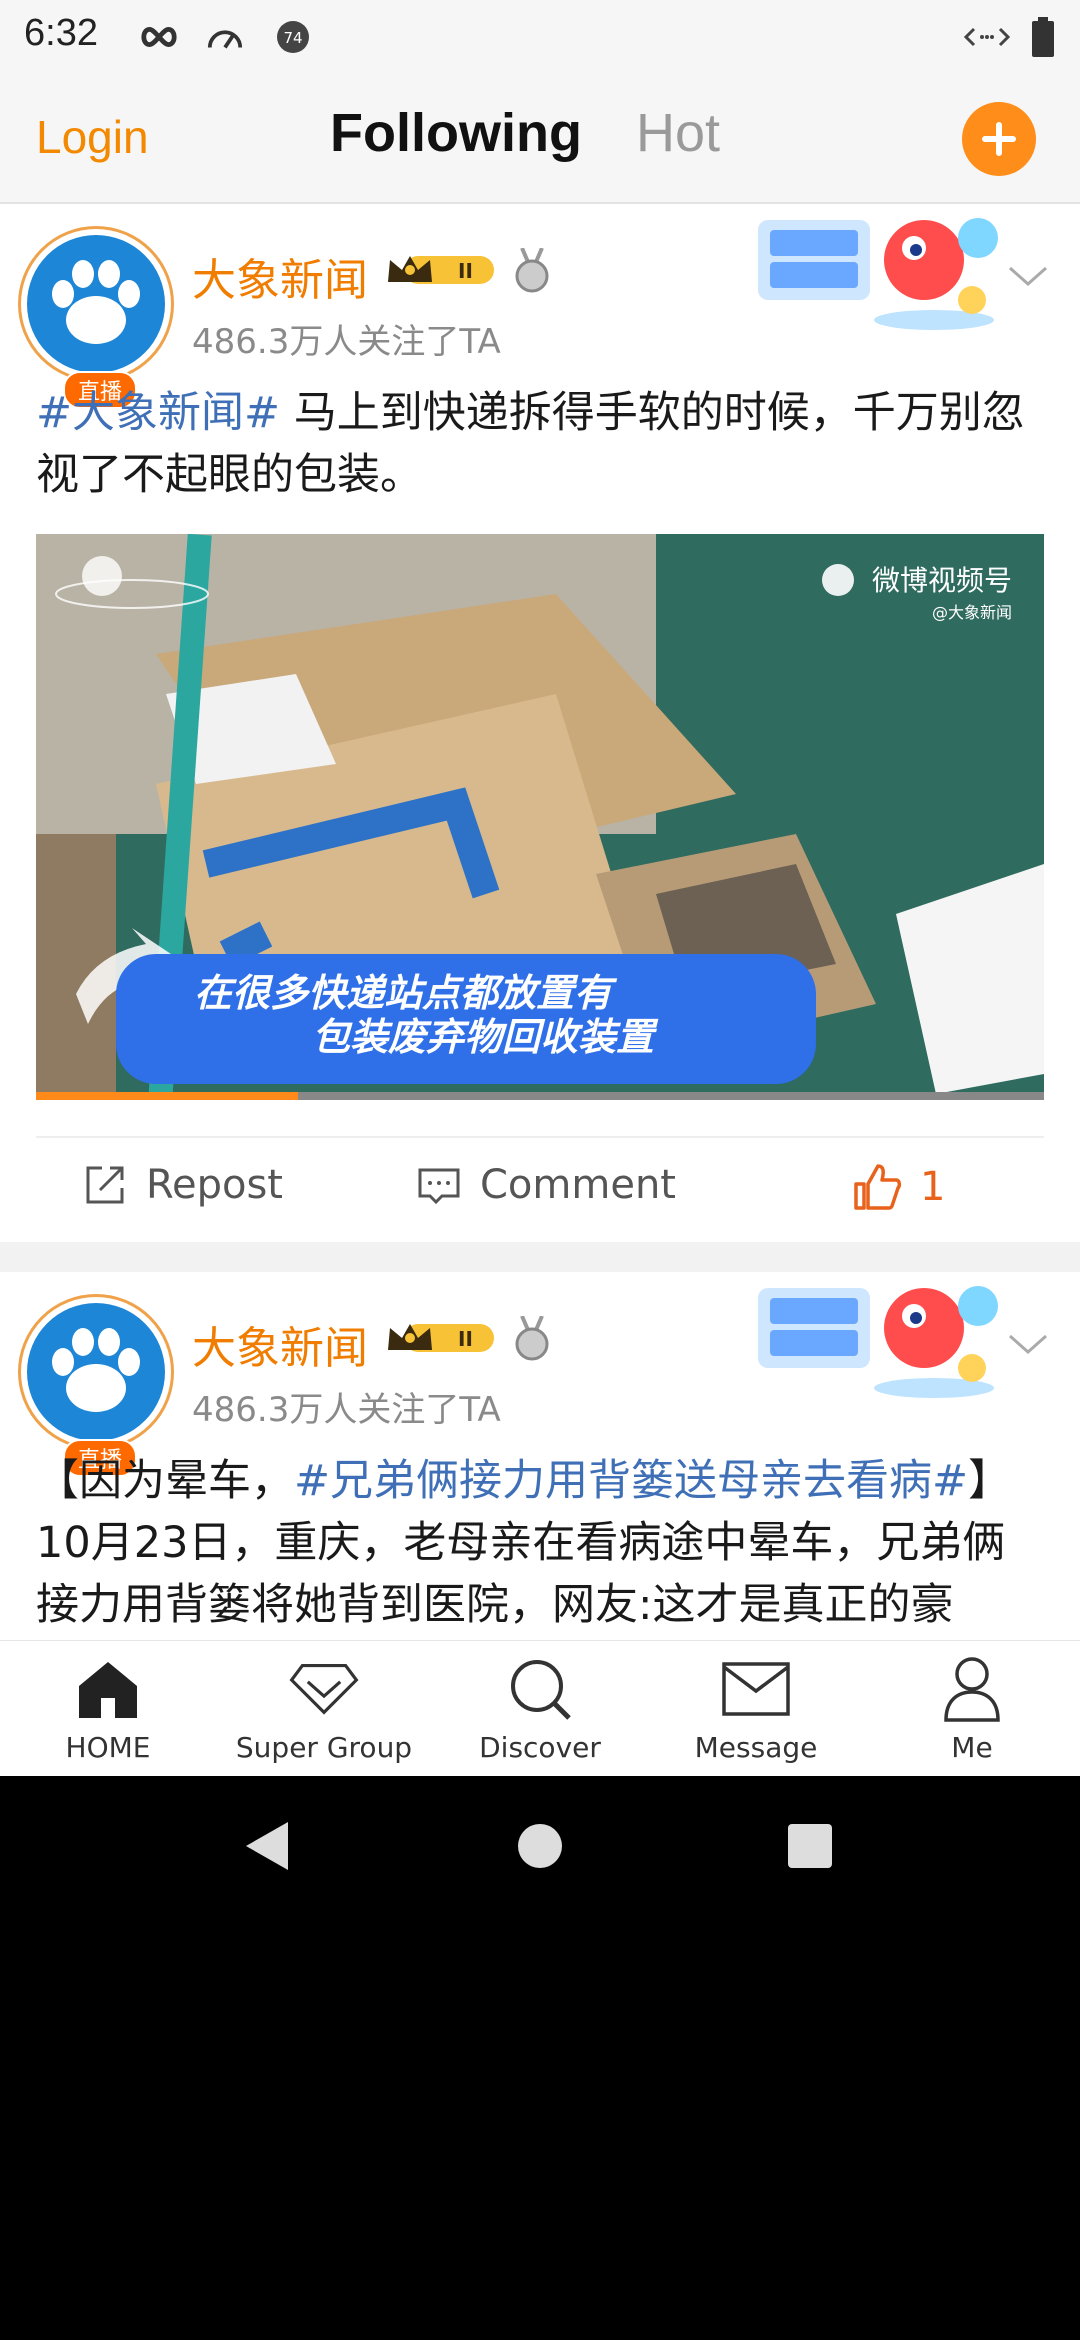 Image resolution: width=1080 pixels, height=2340 pixels. Describe the element at coordinates (167, 1096) in the screenshot. I see `video-progress-fill` at that location.